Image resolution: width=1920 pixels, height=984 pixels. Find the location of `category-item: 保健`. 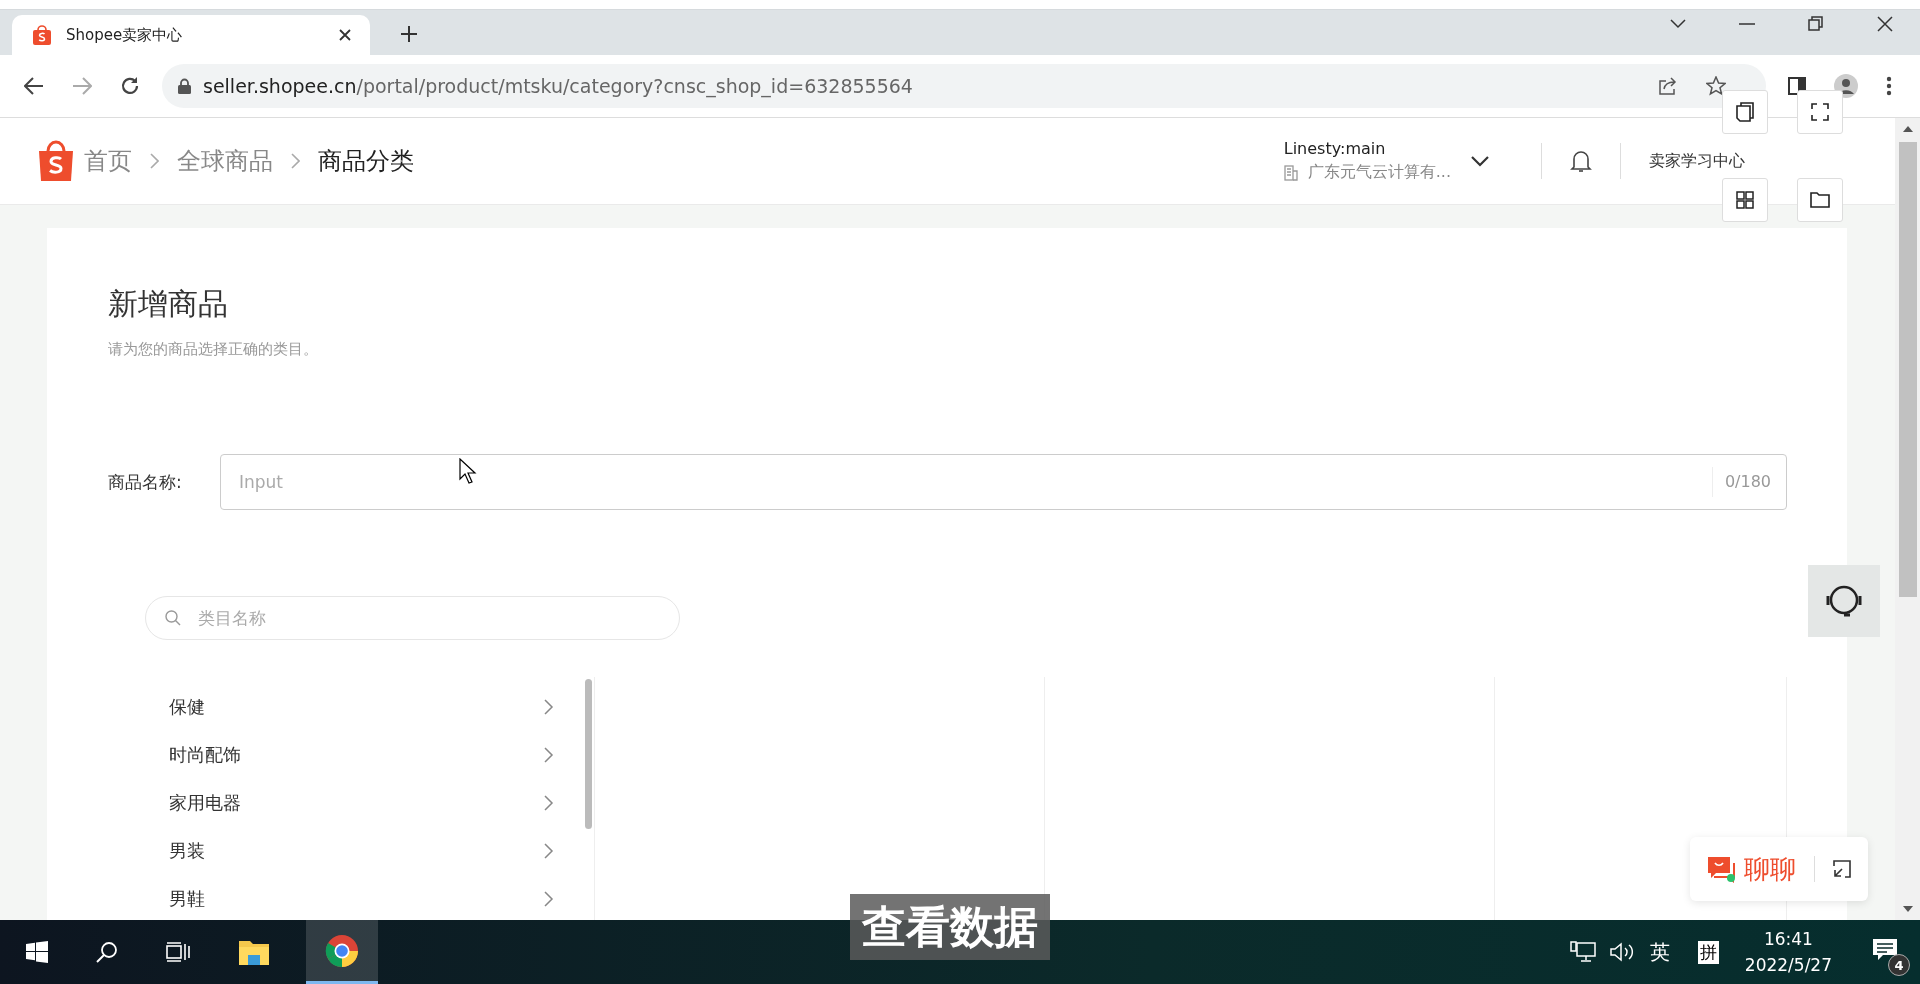

category-item: 保健 is located at coordinates (369, 707).